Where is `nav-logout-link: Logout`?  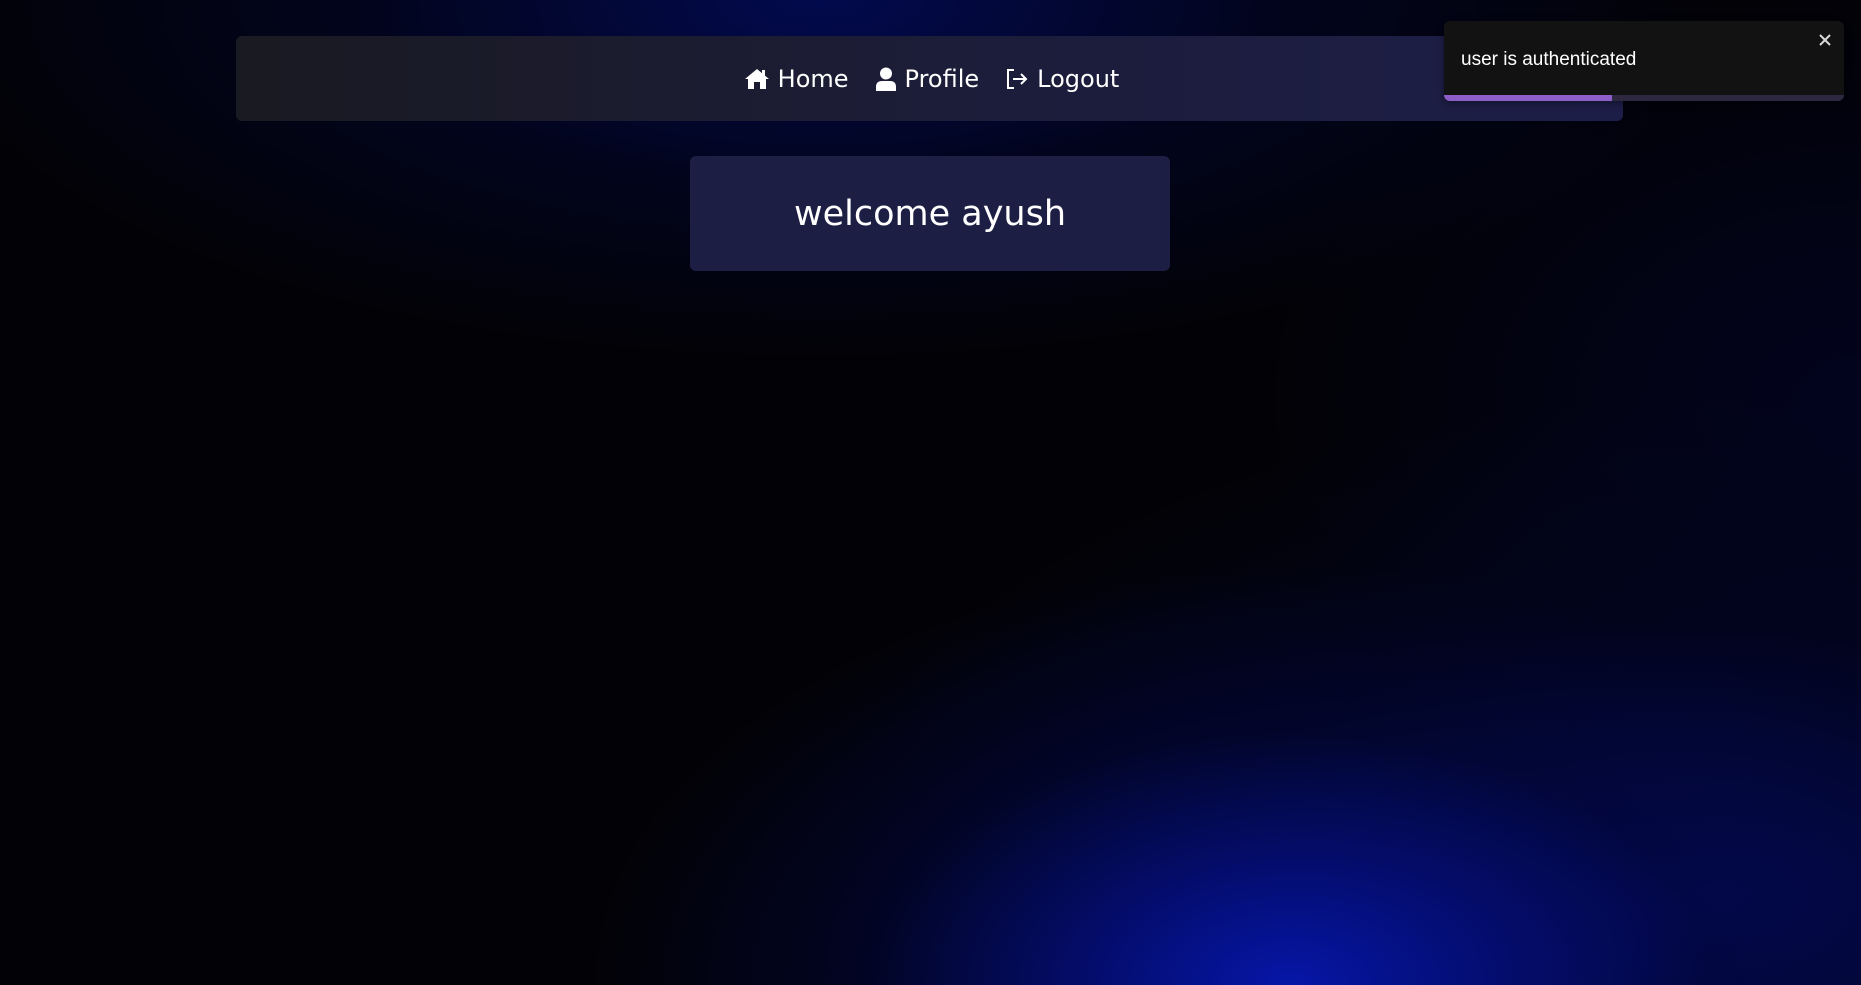 nav-logout-link: Logout is located at coordinates (1062, 79).